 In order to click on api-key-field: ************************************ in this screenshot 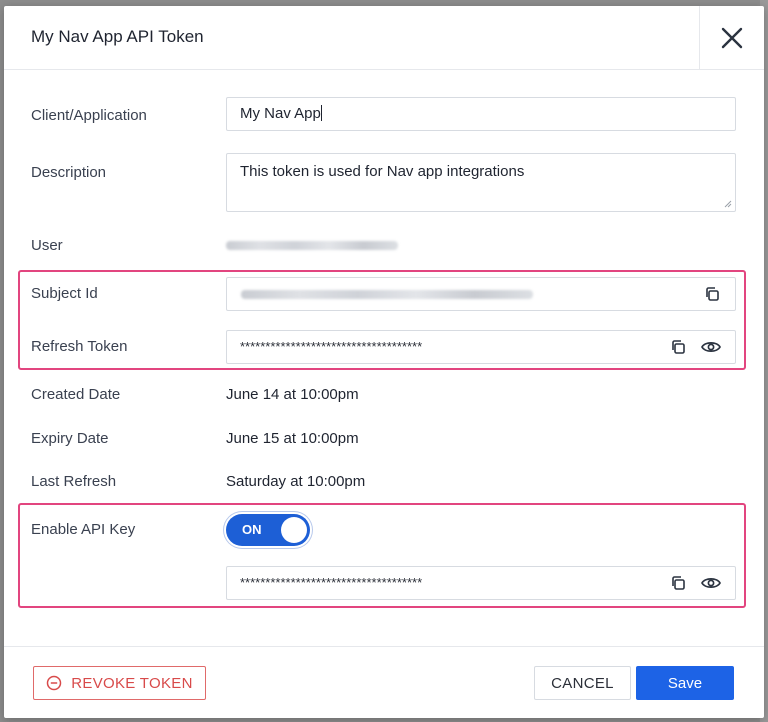, I will do `click(481, 583)`.